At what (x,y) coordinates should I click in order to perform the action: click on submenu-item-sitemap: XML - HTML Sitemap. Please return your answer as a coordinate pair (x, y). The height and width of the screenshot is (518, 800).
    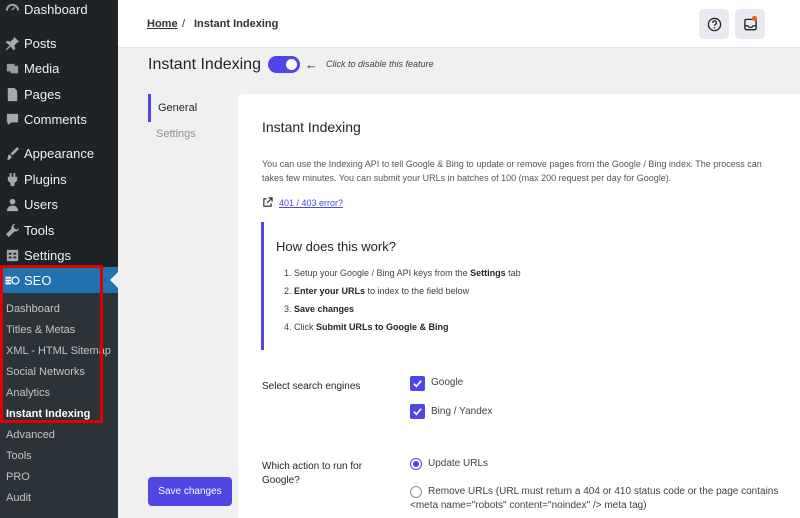
    Looking at the image, I should click on (58, 351).